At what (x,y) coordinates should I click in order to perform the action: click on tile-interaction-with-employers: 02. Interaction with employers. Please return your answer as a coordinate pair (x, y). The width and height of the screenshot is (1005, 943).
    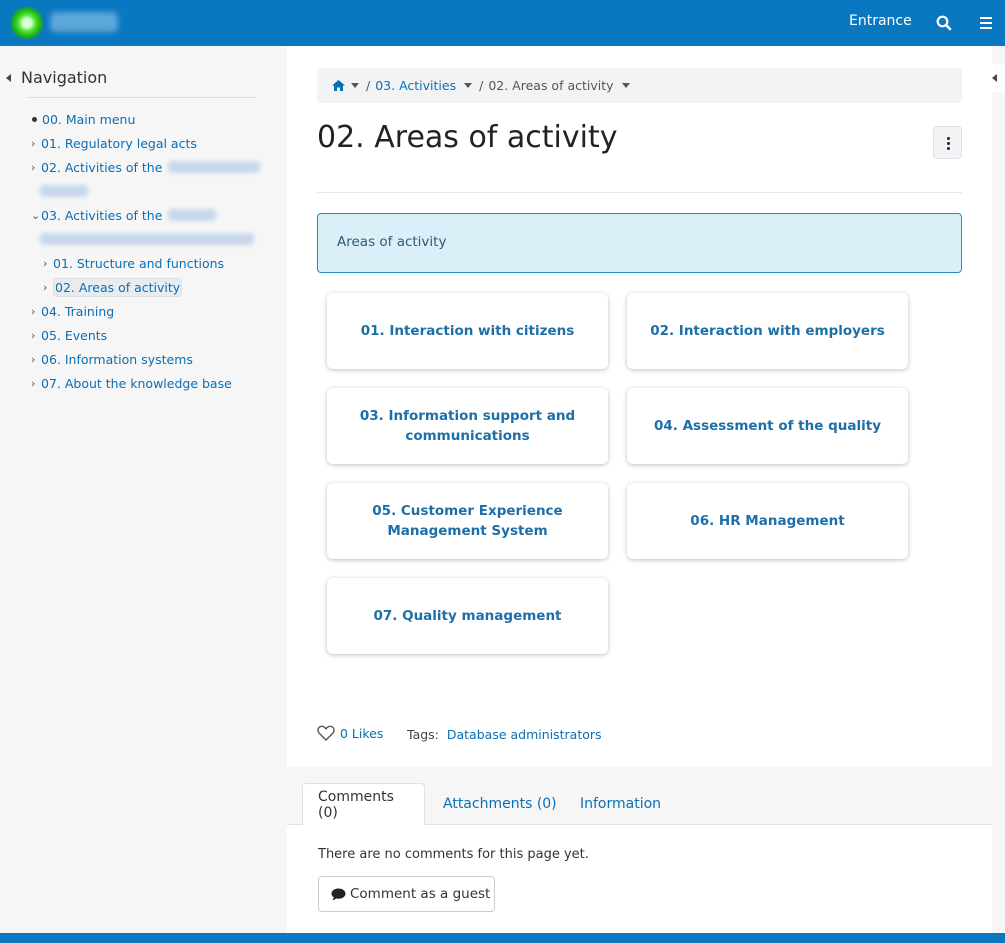
    Looking at the image, I should click on (767, 331).